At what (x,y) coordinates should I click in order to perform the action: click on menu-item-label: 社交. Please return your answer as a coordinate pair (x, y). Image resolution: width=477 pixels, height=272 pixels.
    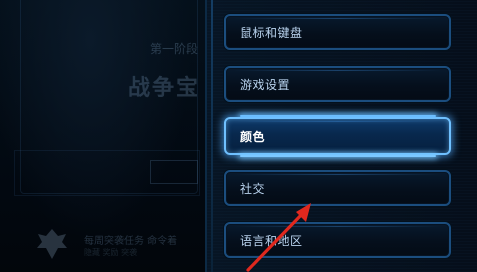
    Looking at the image, I should click on (253, 188).